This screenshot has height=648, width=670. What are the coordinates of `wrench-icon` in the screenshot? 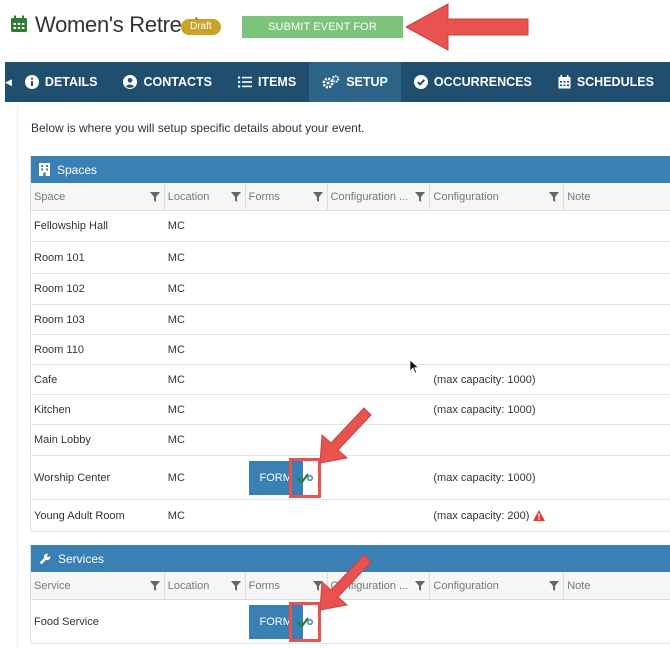 It's located at (45, 558).